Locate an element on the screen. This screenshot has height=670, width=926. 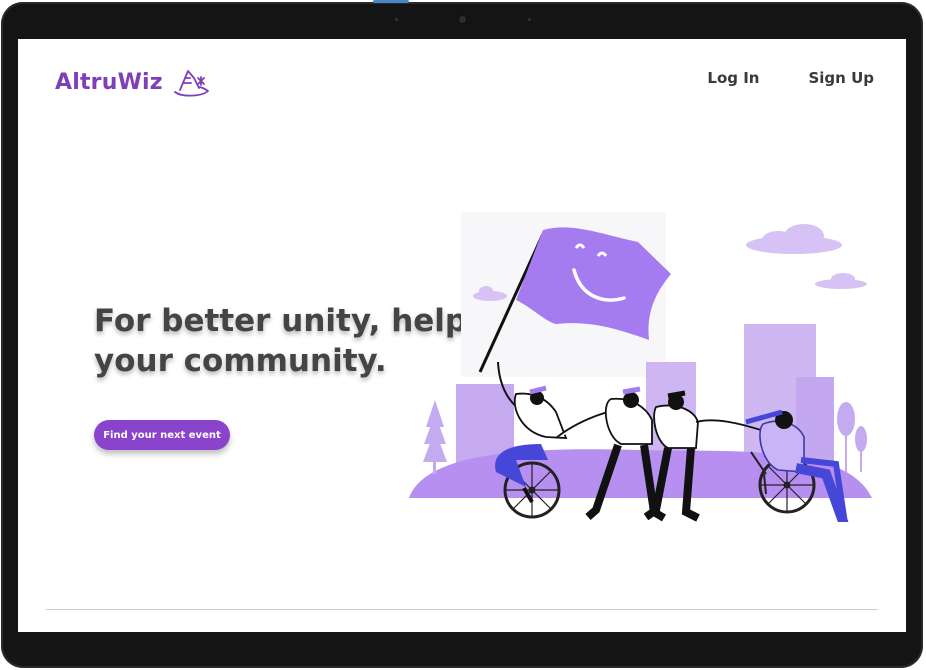
camera-icon is located at coordinates (462, 19).